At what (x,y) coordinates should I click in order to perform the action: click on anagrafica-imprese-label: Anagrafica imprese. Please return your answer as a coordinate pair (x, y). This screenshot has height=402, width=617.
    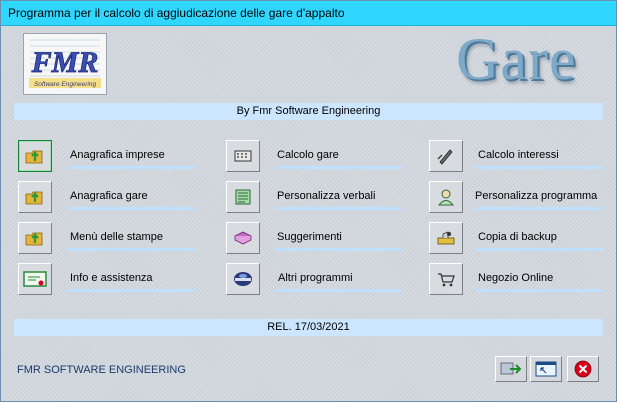
    Looking at the image, I should click on (117, 155).